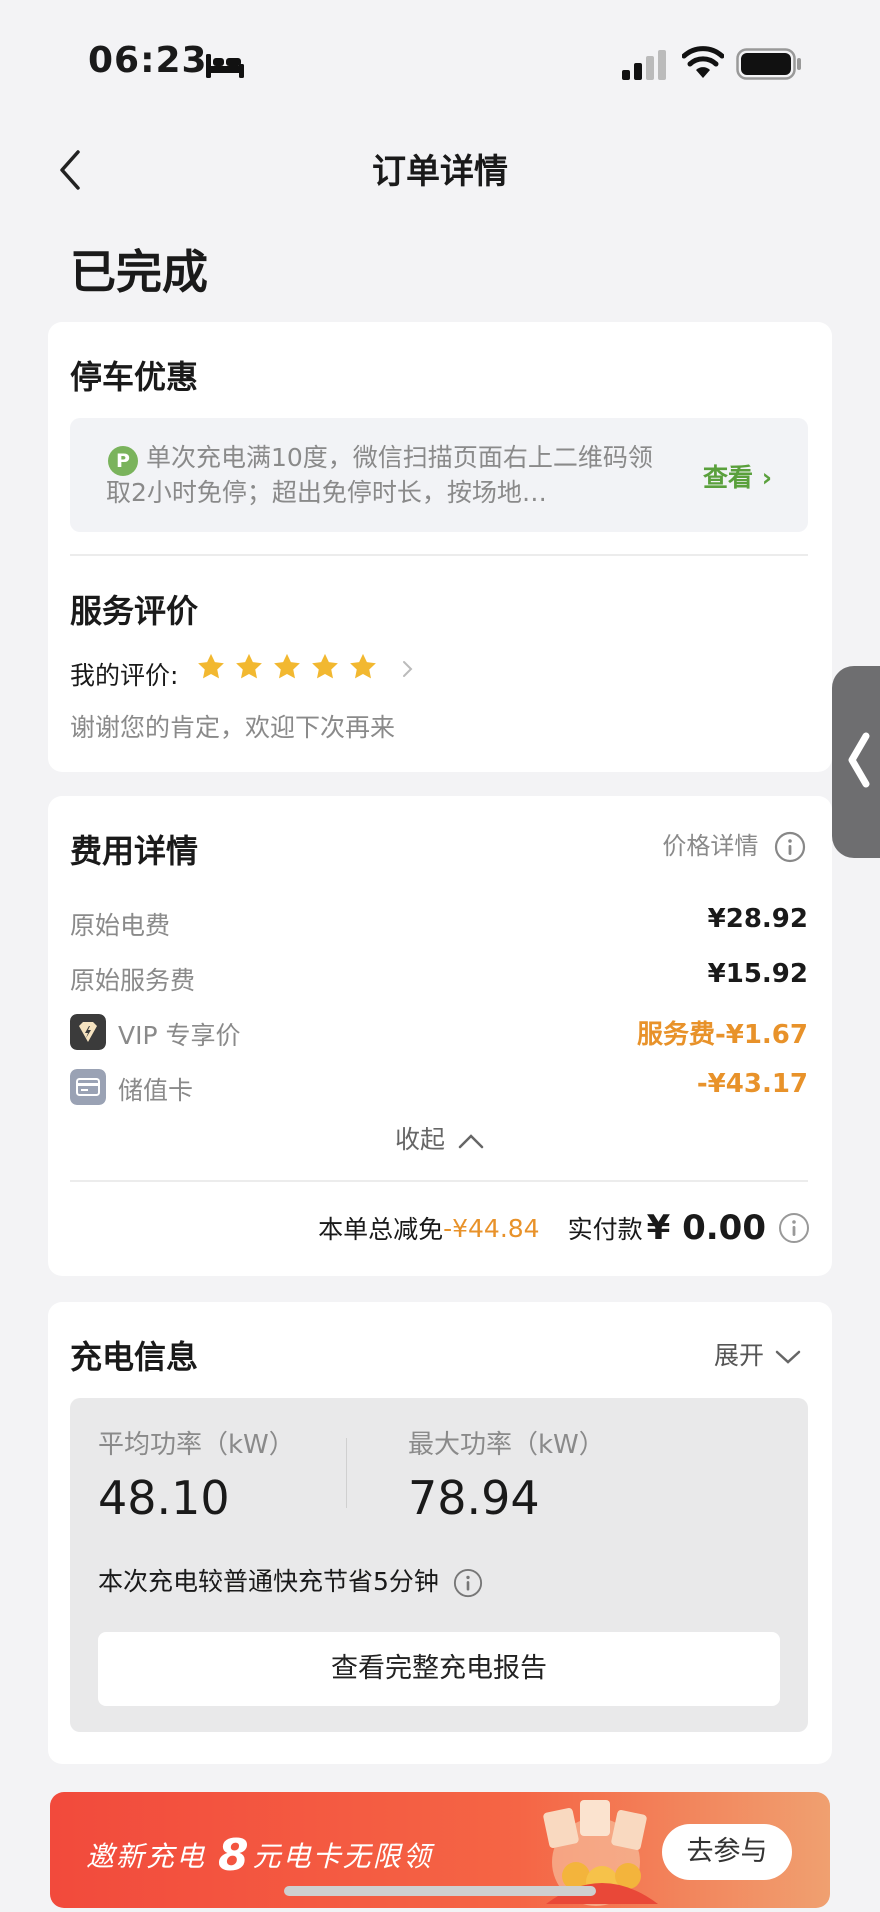  Describe the element at coordinates (268, 1581) in the screenshot. I see `time-saving-text: 本次充电较普通快充节省5分钟` at that location.